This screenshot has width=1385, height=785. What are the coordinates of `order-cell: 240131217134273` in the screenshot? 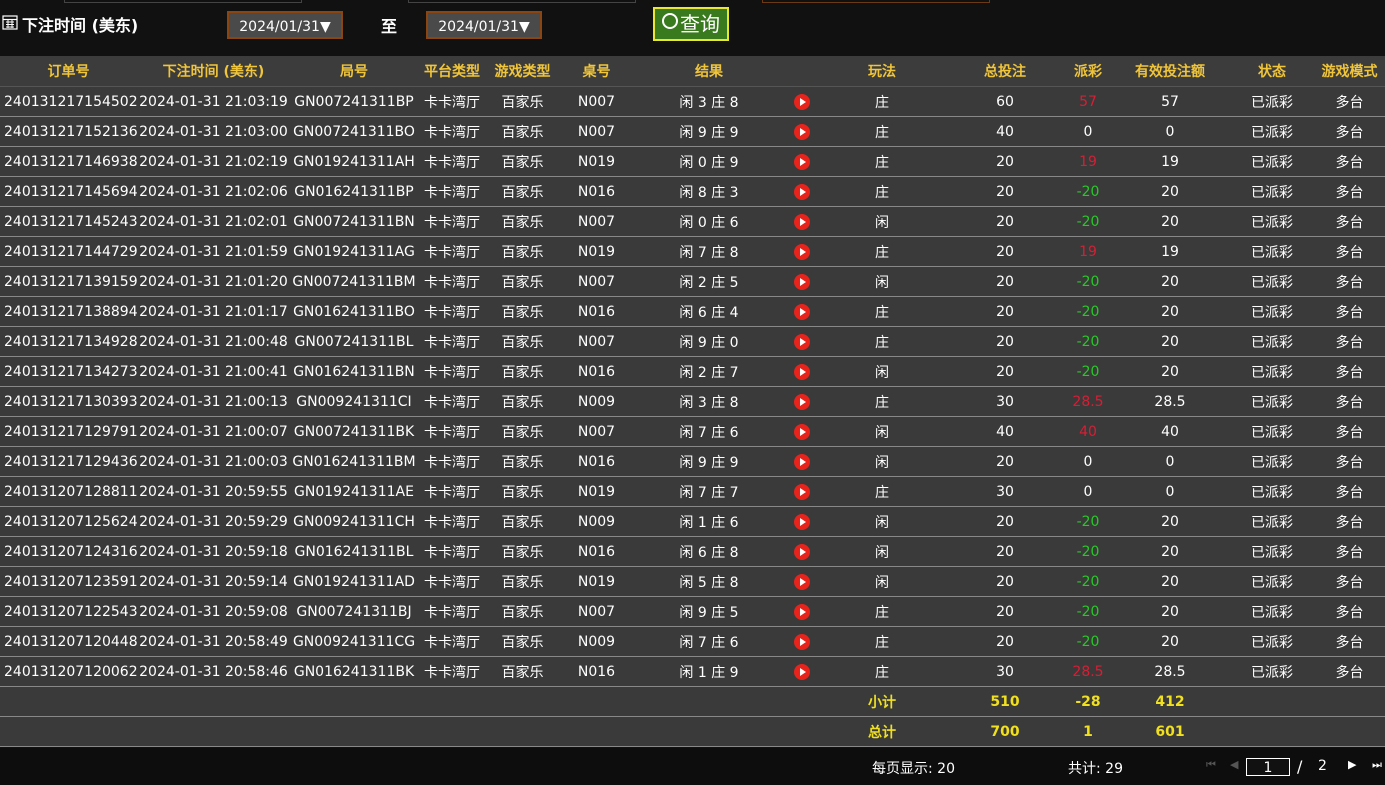 It's located at (68, 371).